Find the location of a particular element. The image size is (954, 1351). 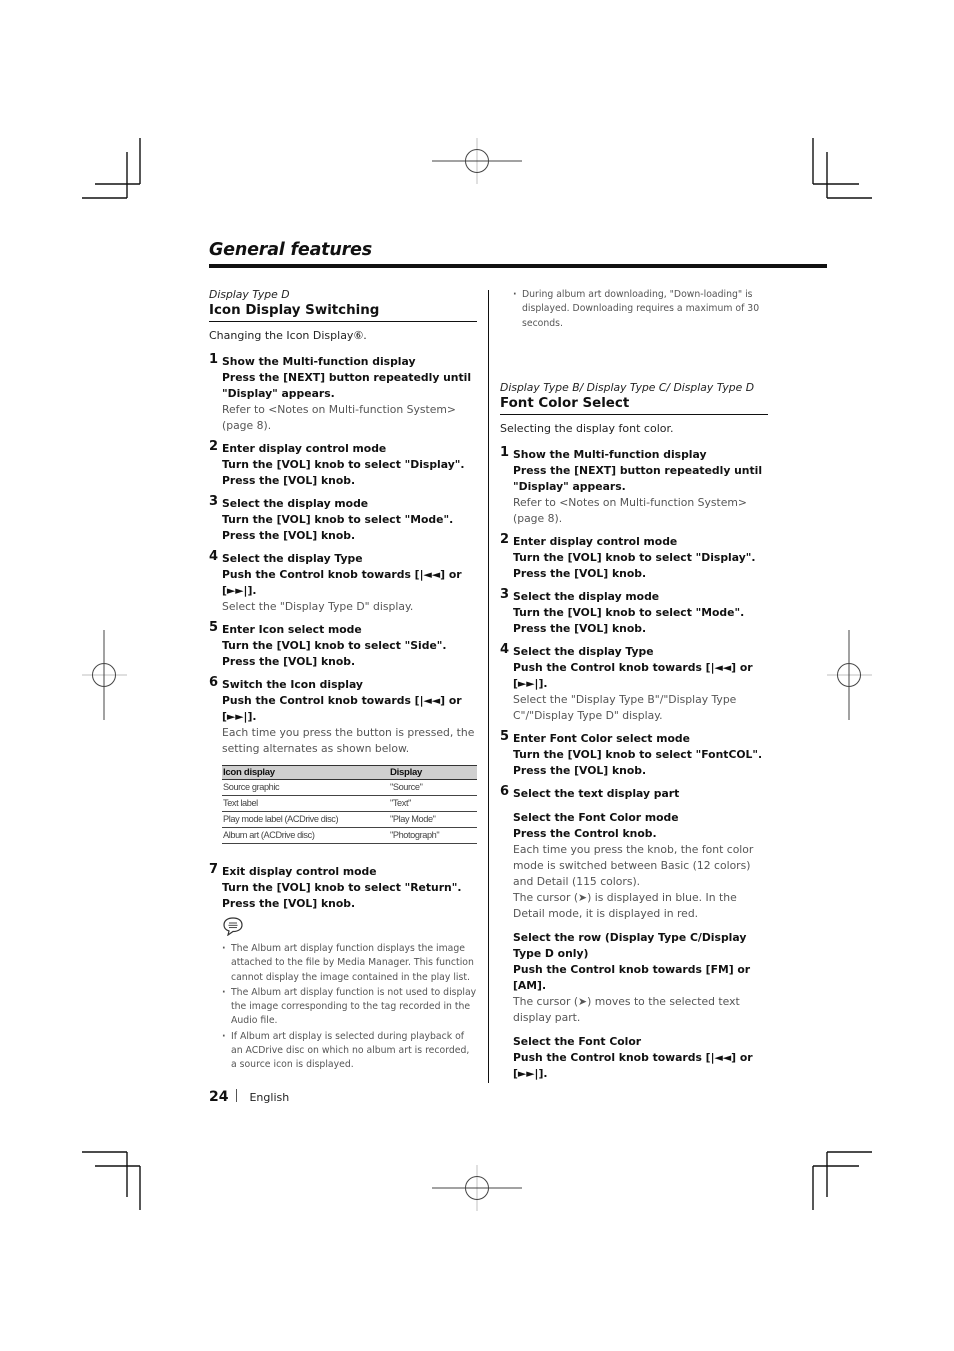

table-cell: "Play Mode" is located at coordinates (433, 819).